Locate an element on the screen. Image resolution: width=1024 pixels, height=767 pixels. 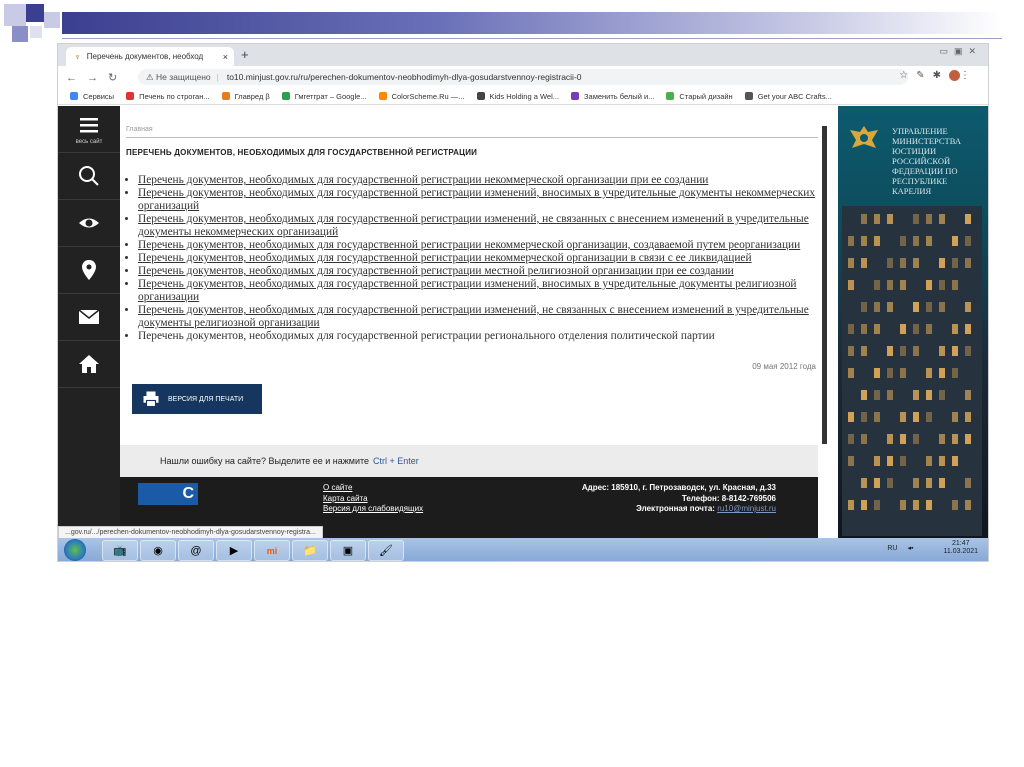
window-controls: ▭▣✕ is located at coordinates (960, 51).